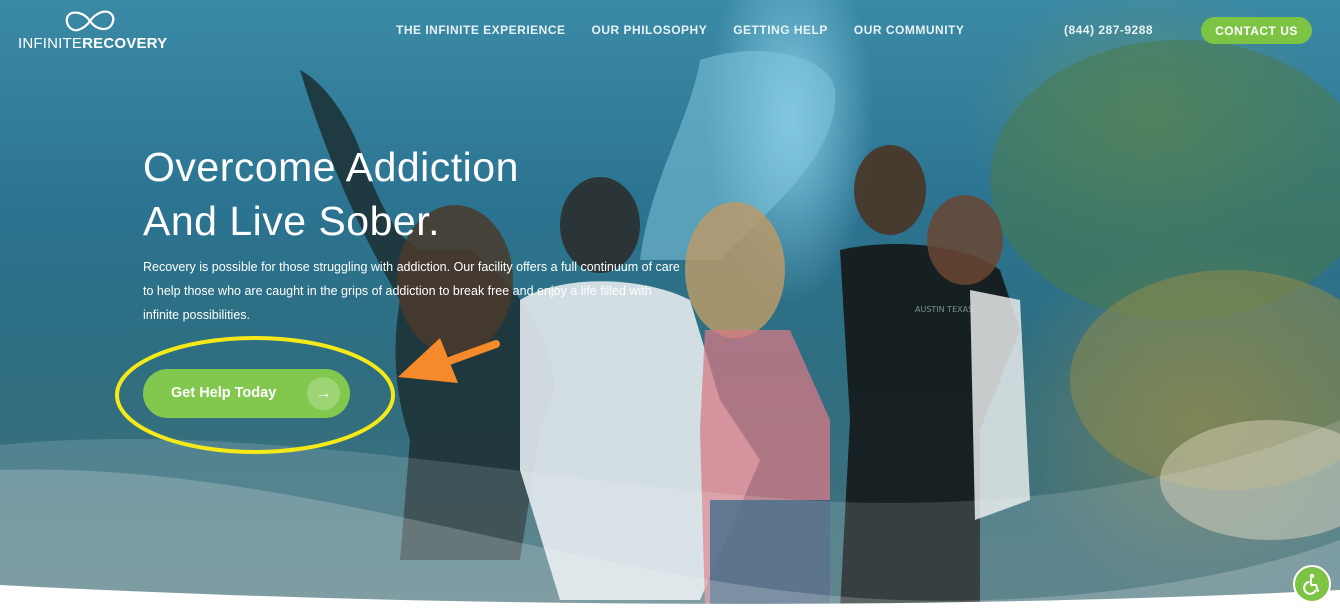 Image resolution: width=1340 pixels, height=609 pixels. I want to click on nav-getting-help: GETTING HELP, so click(780, 30).